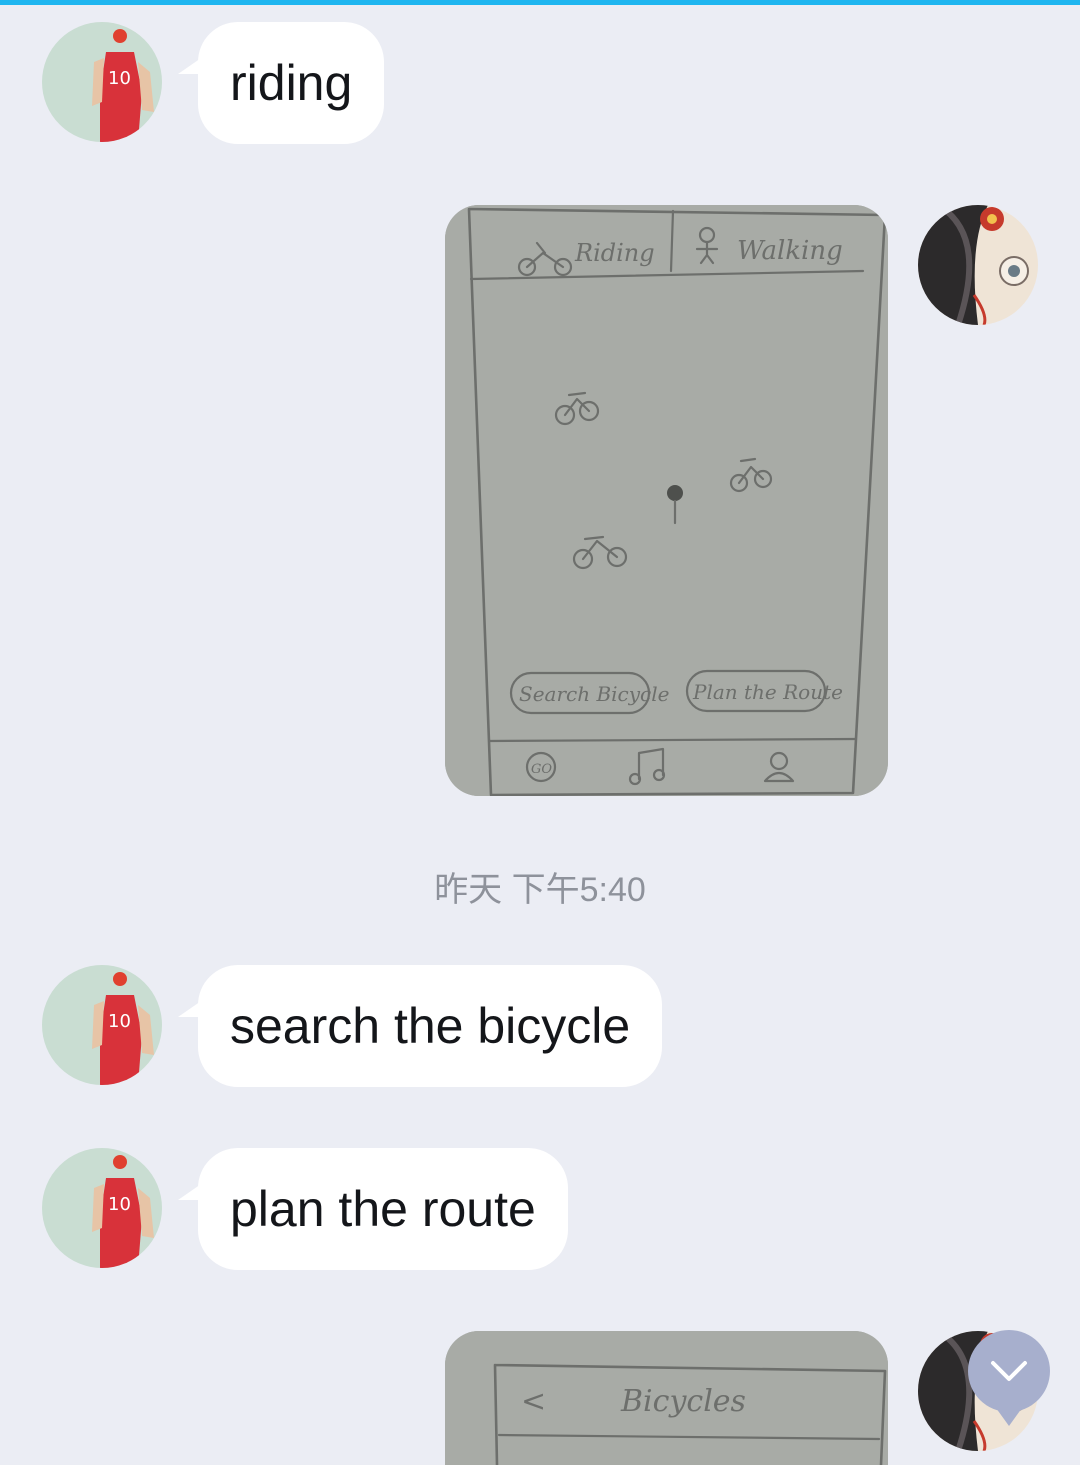 Image resolution: width=1080 pixels, height=1465 pixels. I want to click on message-text: plan the route, so click(383, 1209).